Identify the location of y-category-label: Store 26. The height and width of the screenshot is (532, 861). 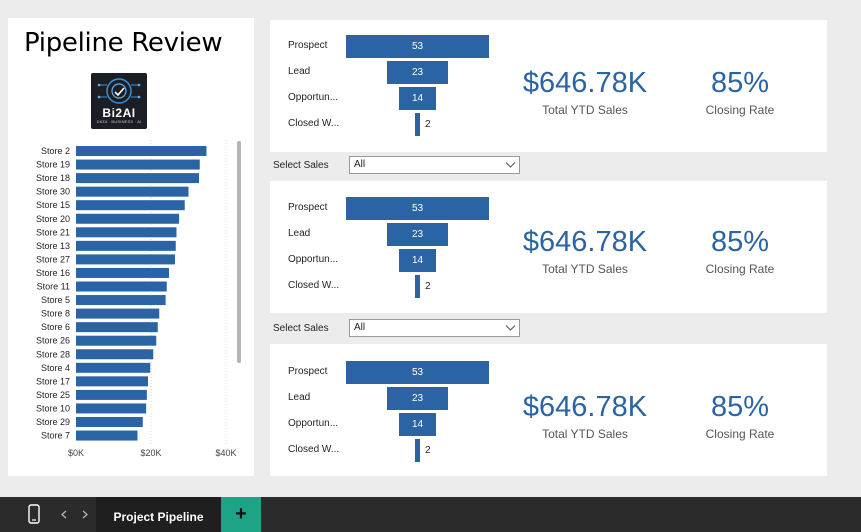
(53, 341).